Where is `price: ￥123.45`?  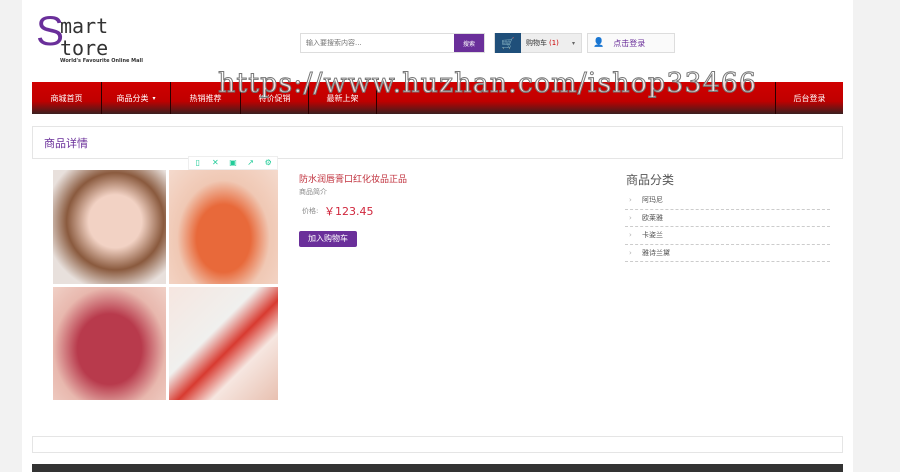
price: ￥123.45 is located at coordinates (349, 211).